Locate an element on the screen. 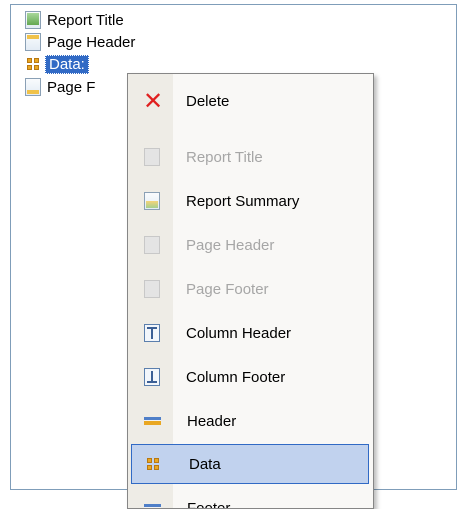 The width and height of the screenshot is (469, 509). menu-item-page-header: Page Header is located at coordinates (250, 245).